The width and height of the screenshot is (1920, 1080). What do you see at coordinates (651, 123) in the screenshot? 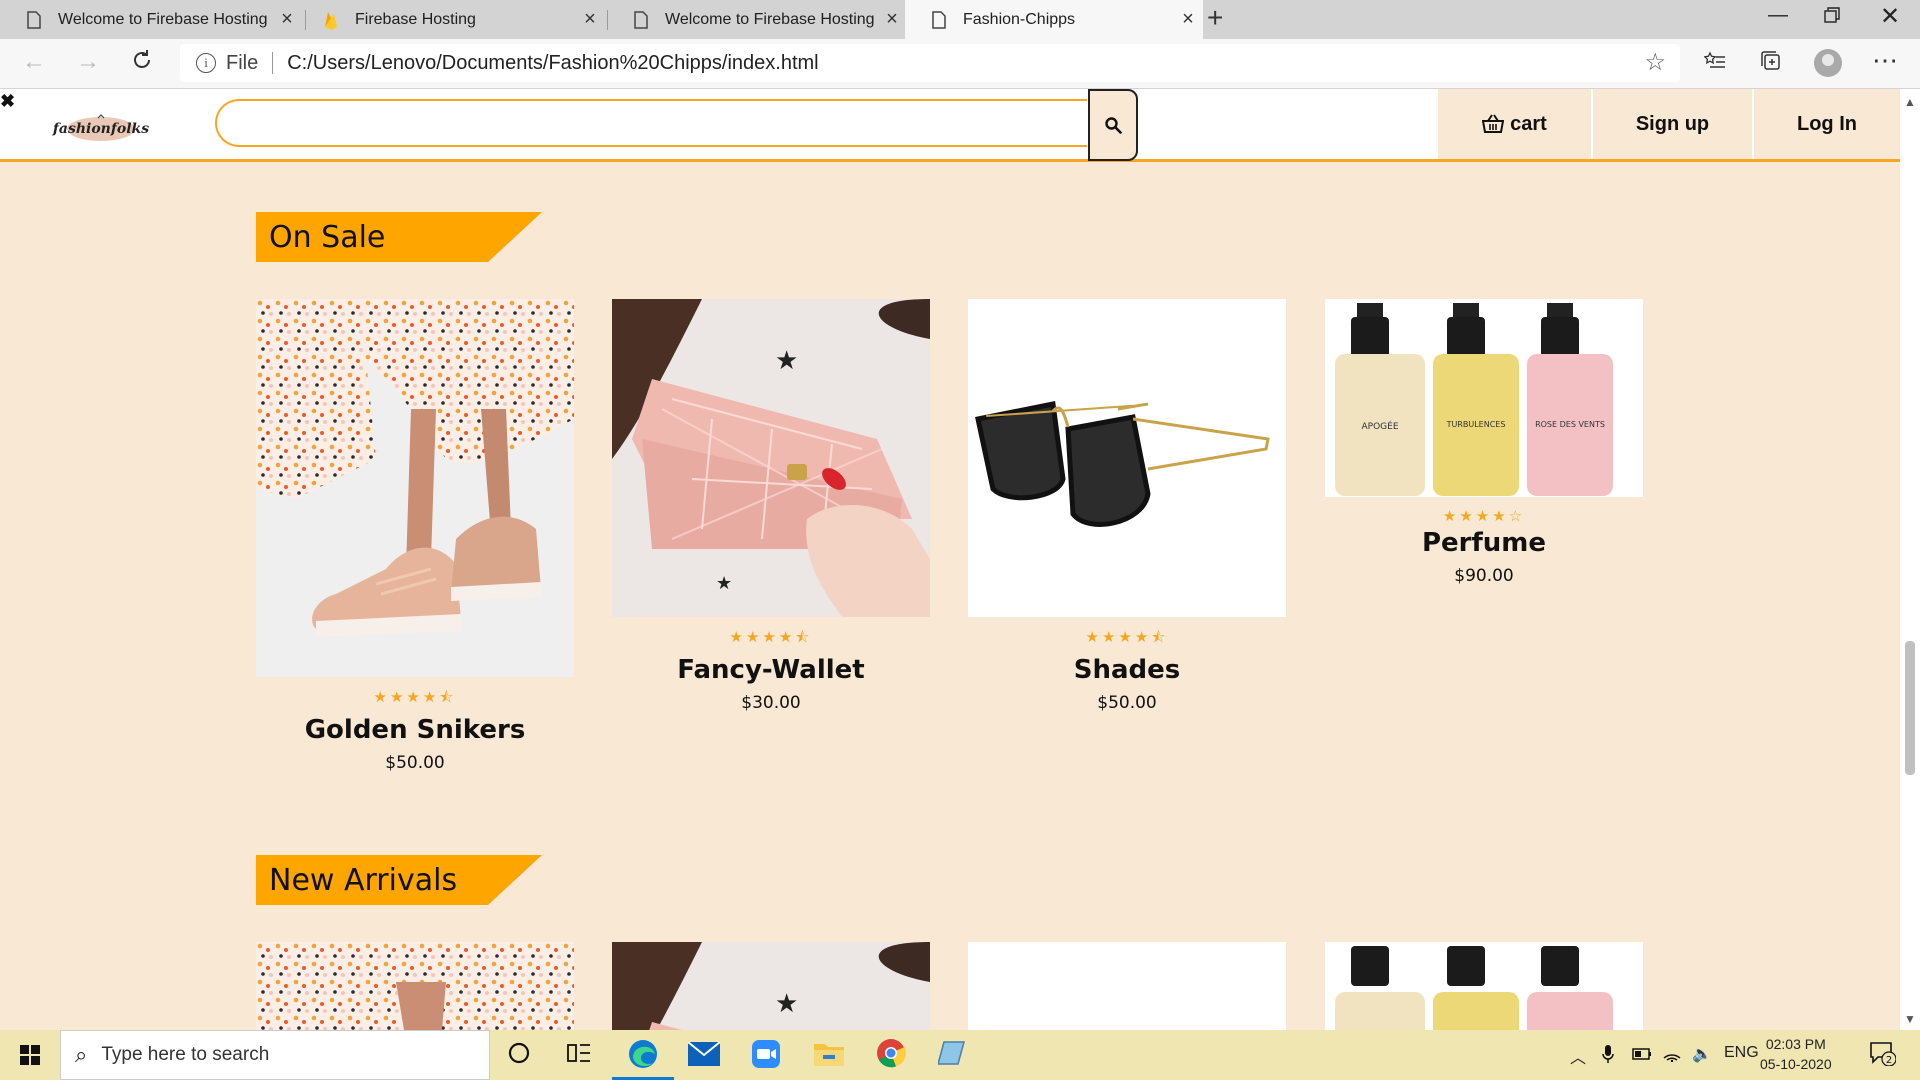
I see `search-input` at bounding box center [651, 123].